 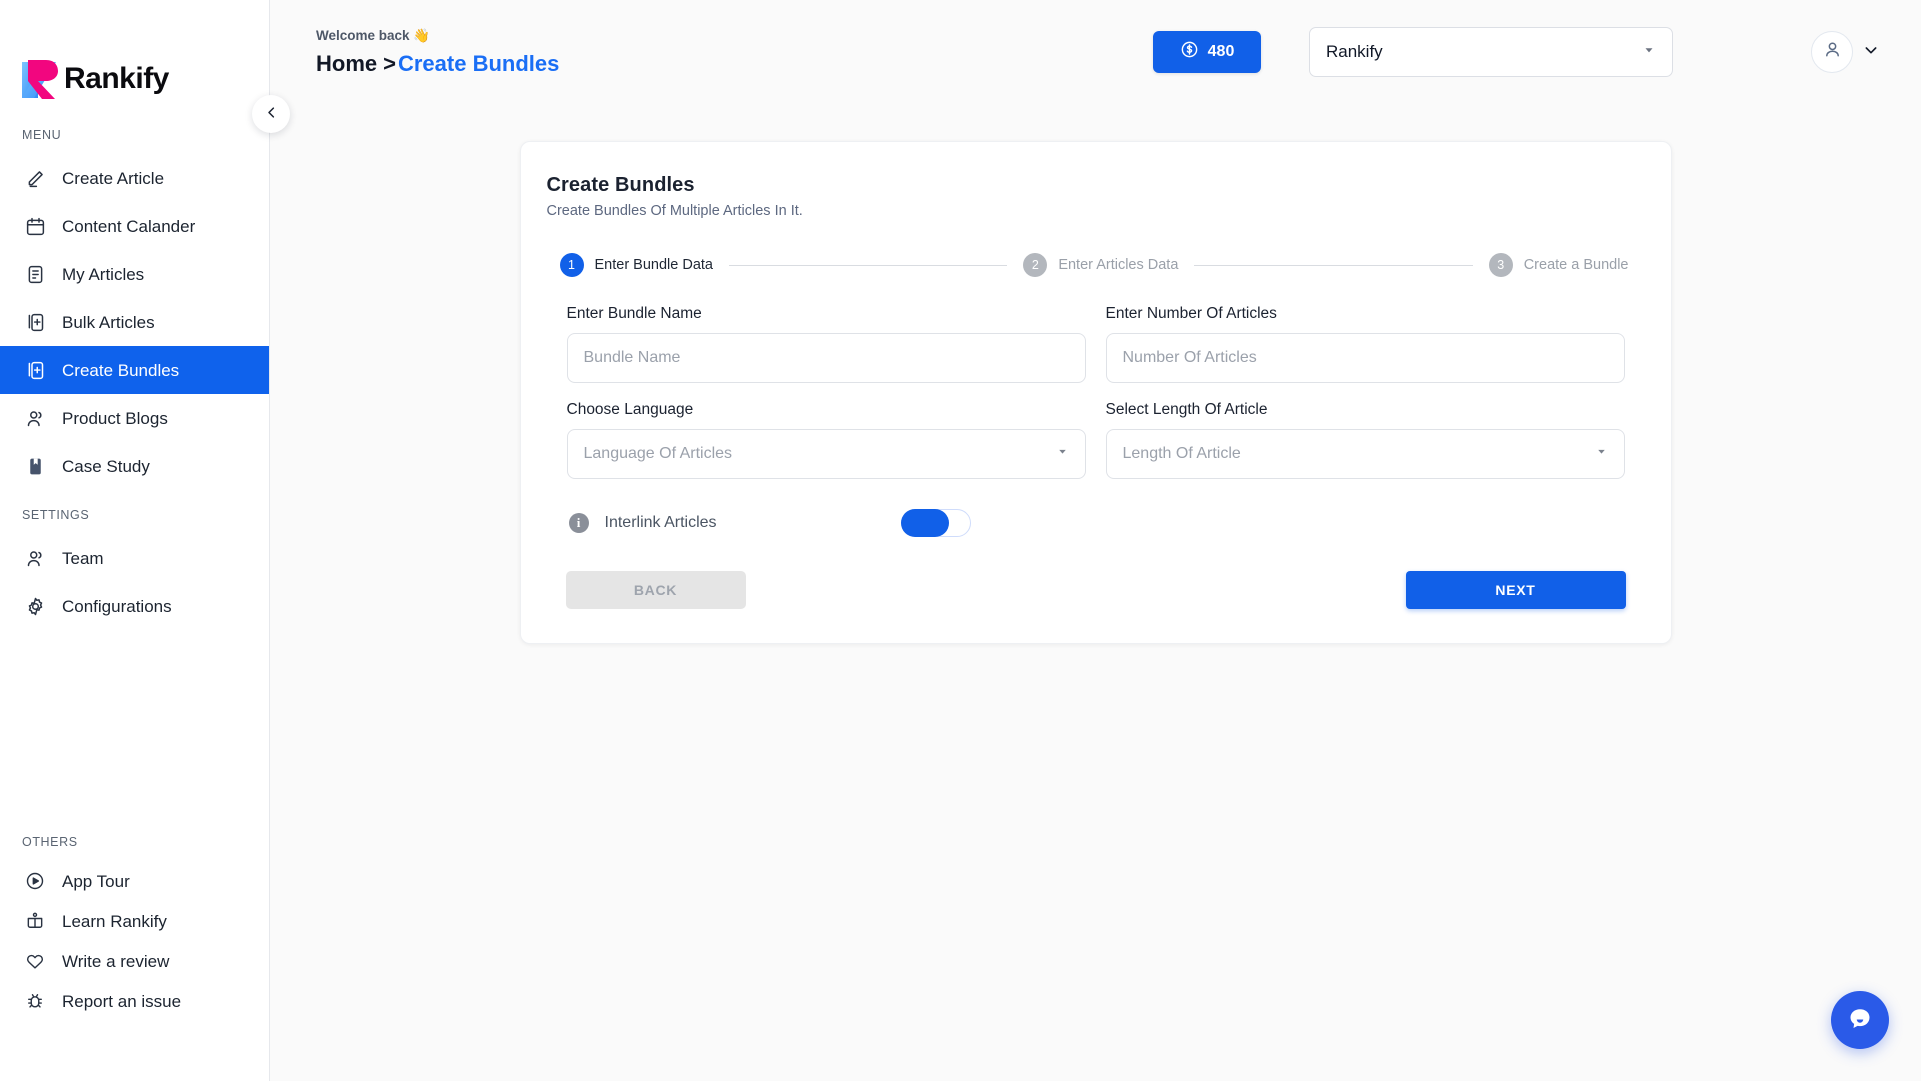 I want to click on toggle-knob, so click(x=924, y=523).